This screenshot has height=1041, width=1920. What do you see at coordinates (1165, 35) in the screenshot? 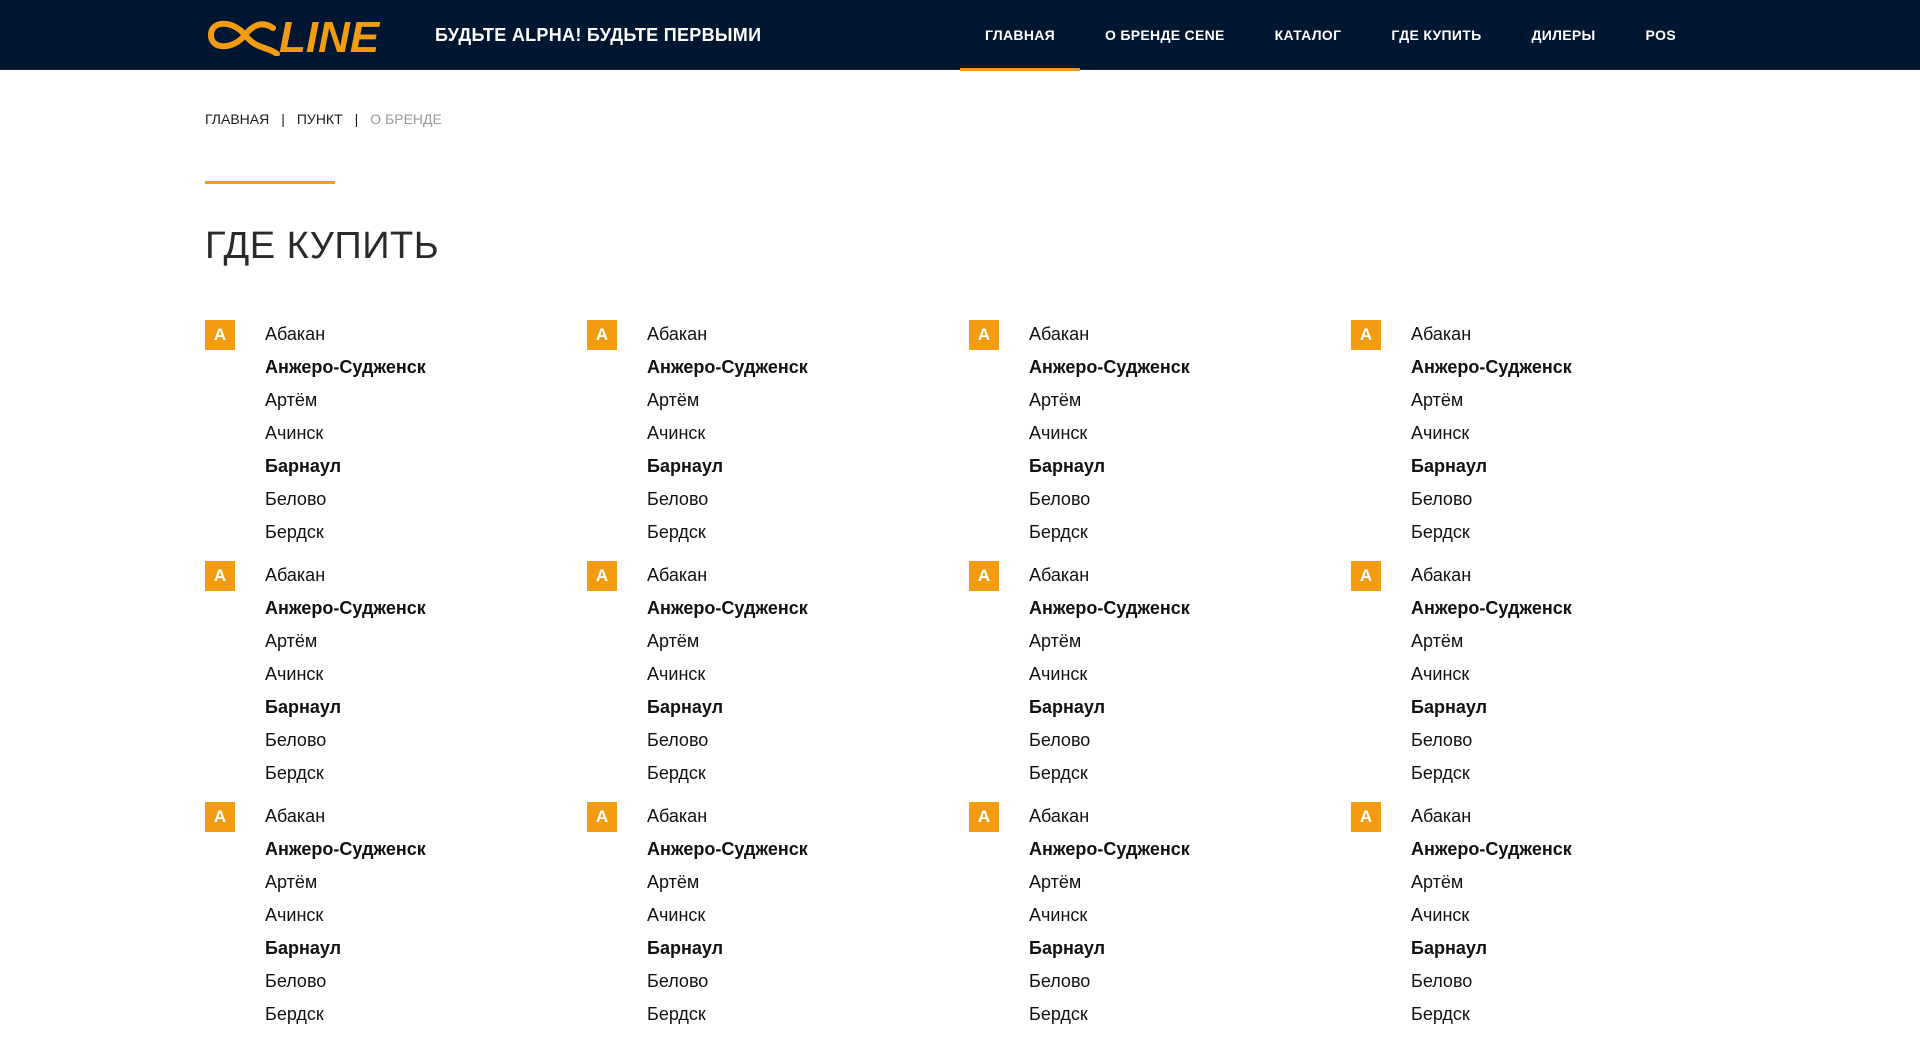
I see `nav-item-about-brand: О БРЕНДЕ CENE` at bounding box center [1165, 35].